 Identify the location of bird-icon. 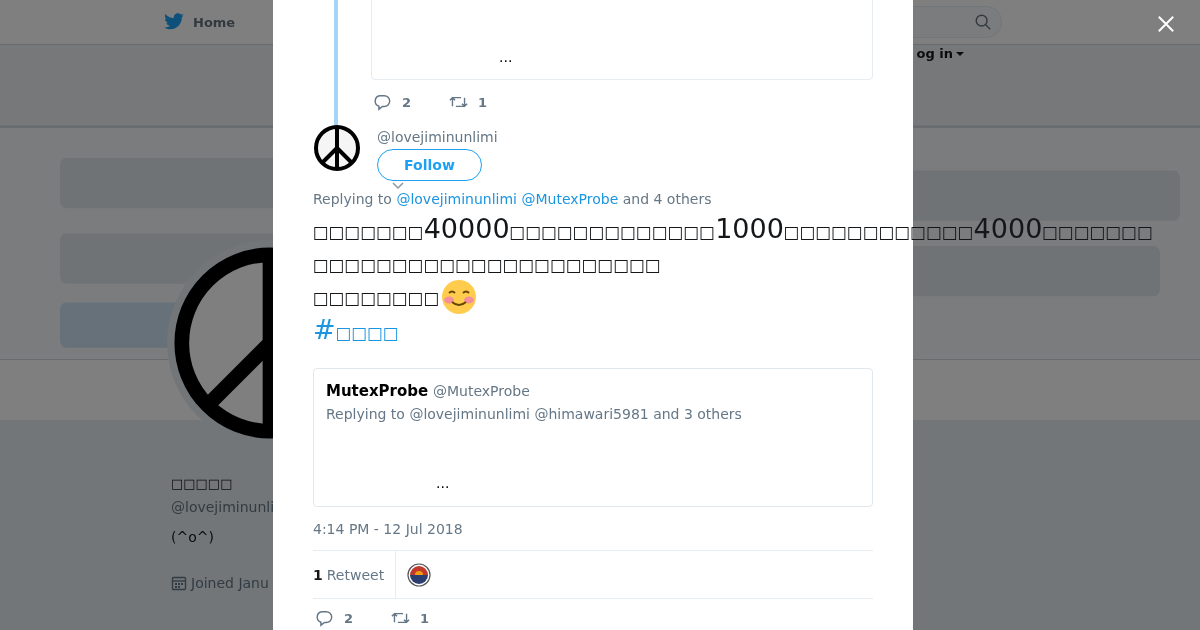
(174, 22).